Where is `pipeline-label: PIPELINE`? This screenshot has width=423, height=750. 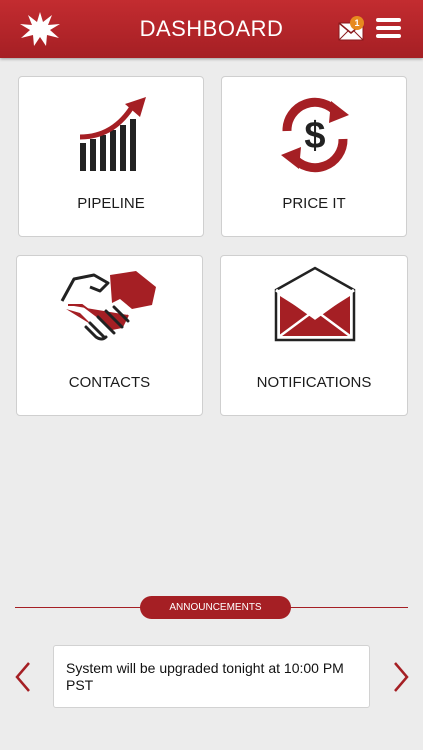 pipeline-label: PIPELINE is located at coordinates (111, 203).